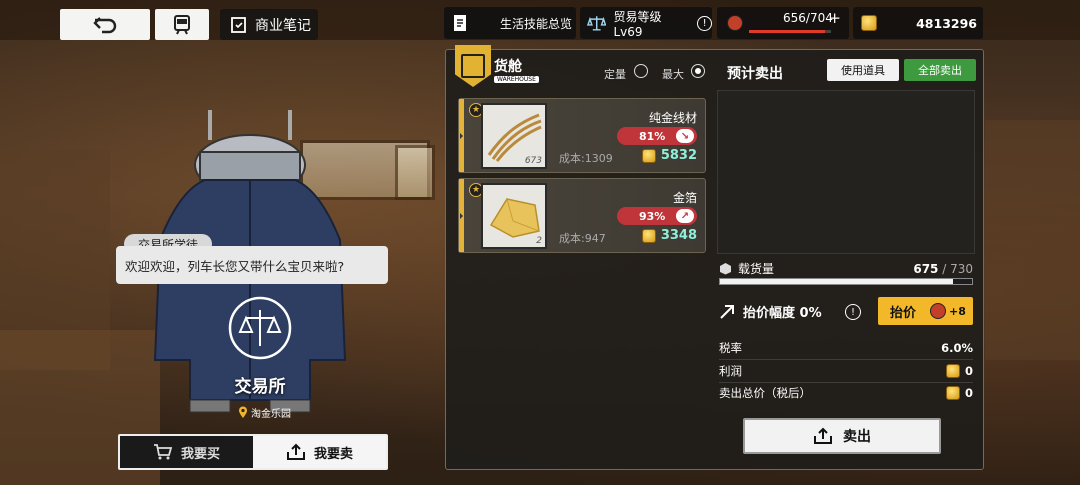  I want to click on shopping-cart-icon, so click(163, 452).